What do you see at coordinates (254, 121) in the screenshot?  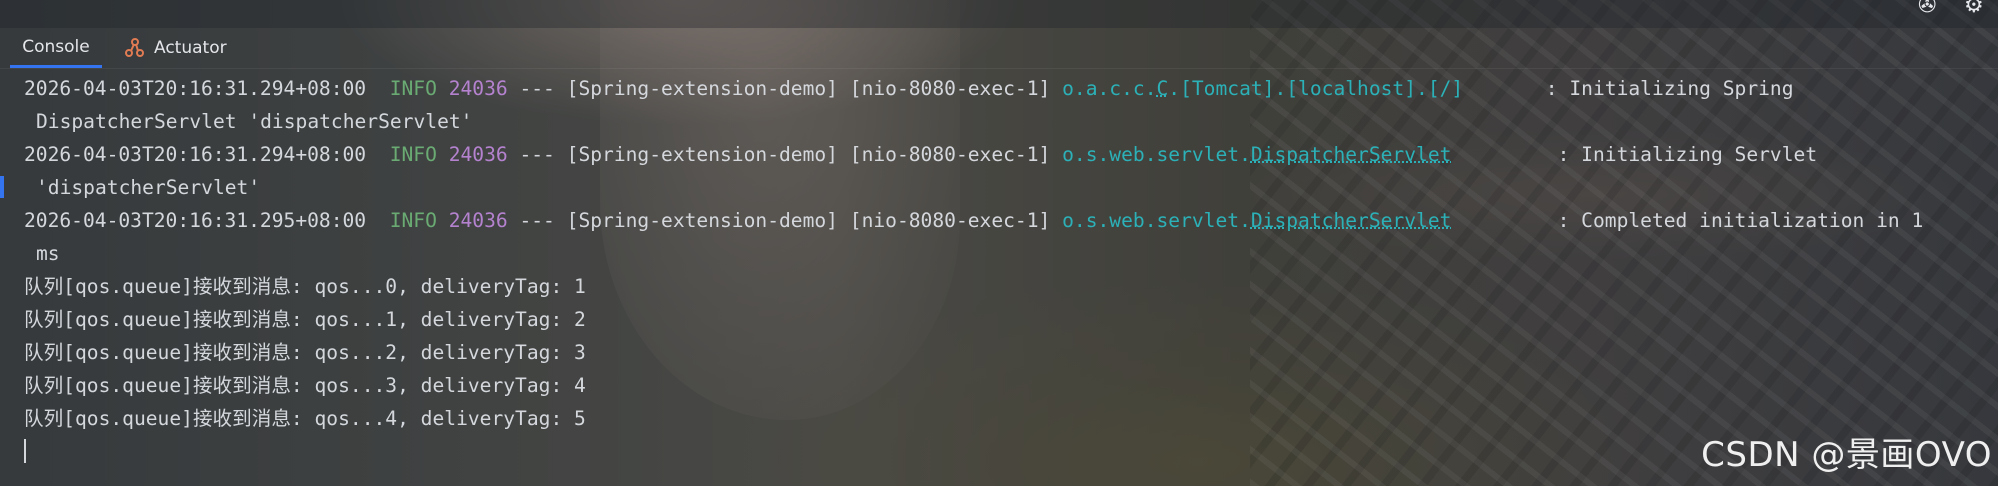 I see `log-continuation: DispatcherServlet 'dispatcherServlet'` at bounding box center [254, 121].